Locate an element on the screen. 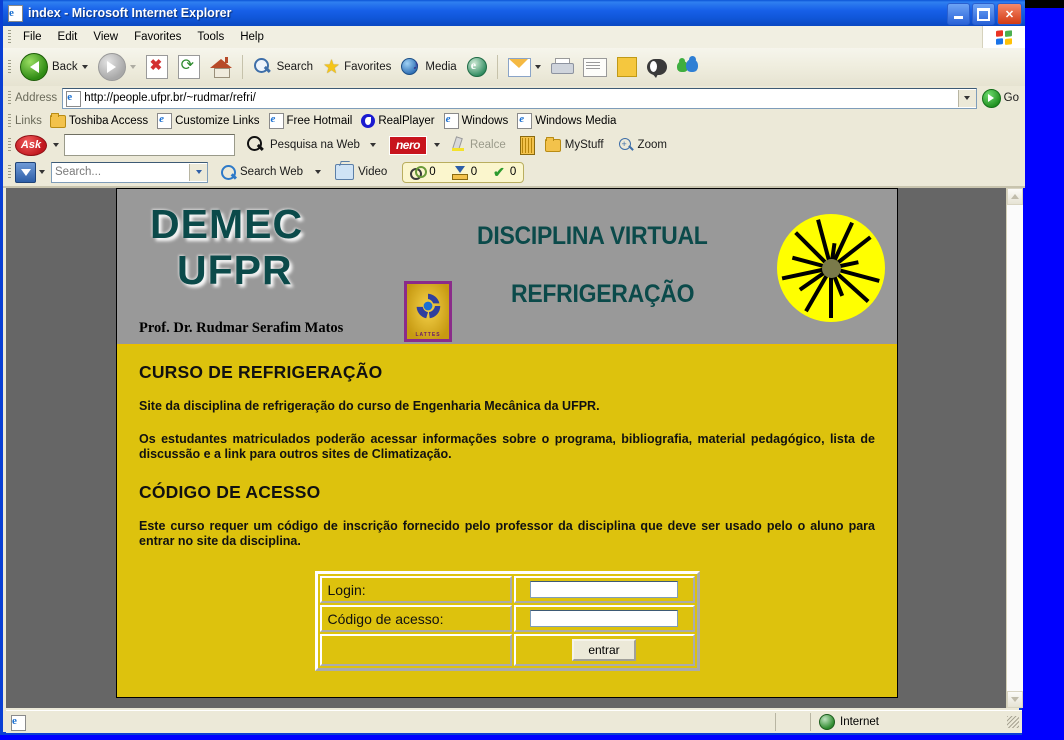 This screenshot has width=1064, height=740. mail-button is located at coordinates (524, 67).